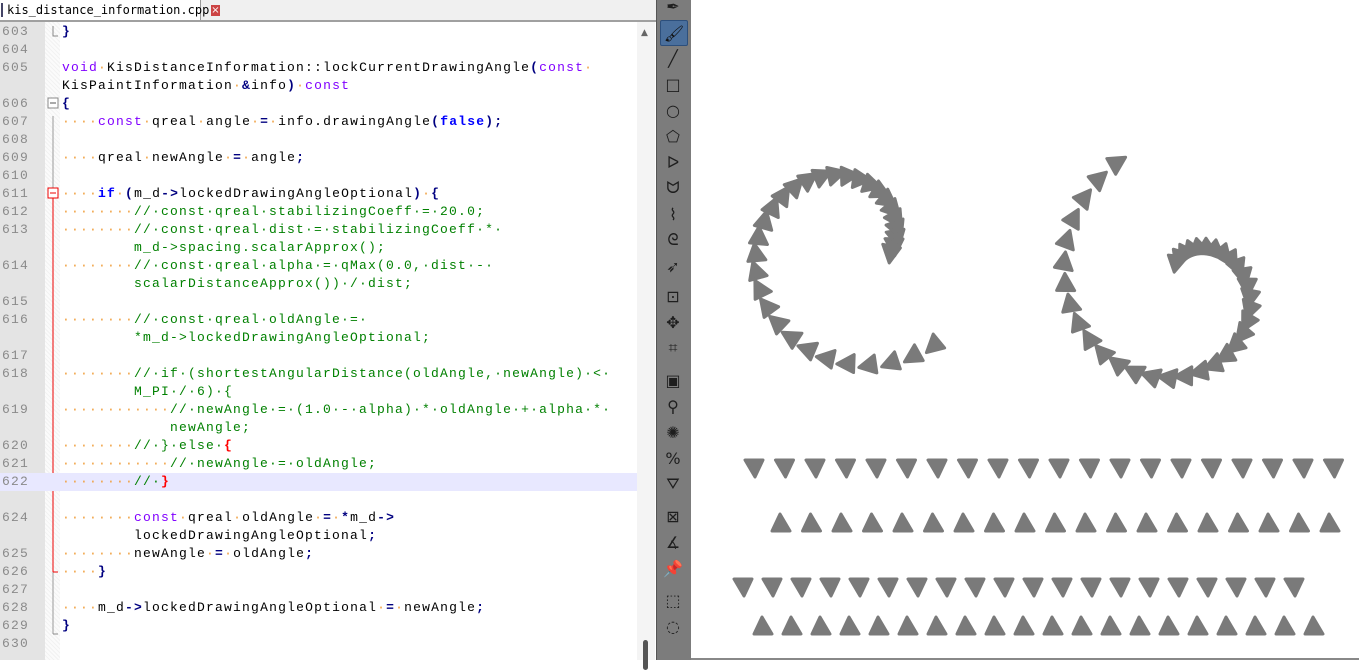 The height and width of the screenshot is (670, 1359). I want to click on code-line: 616 ········//·const·qreal·oldAngle·=·, so click(318, 320).